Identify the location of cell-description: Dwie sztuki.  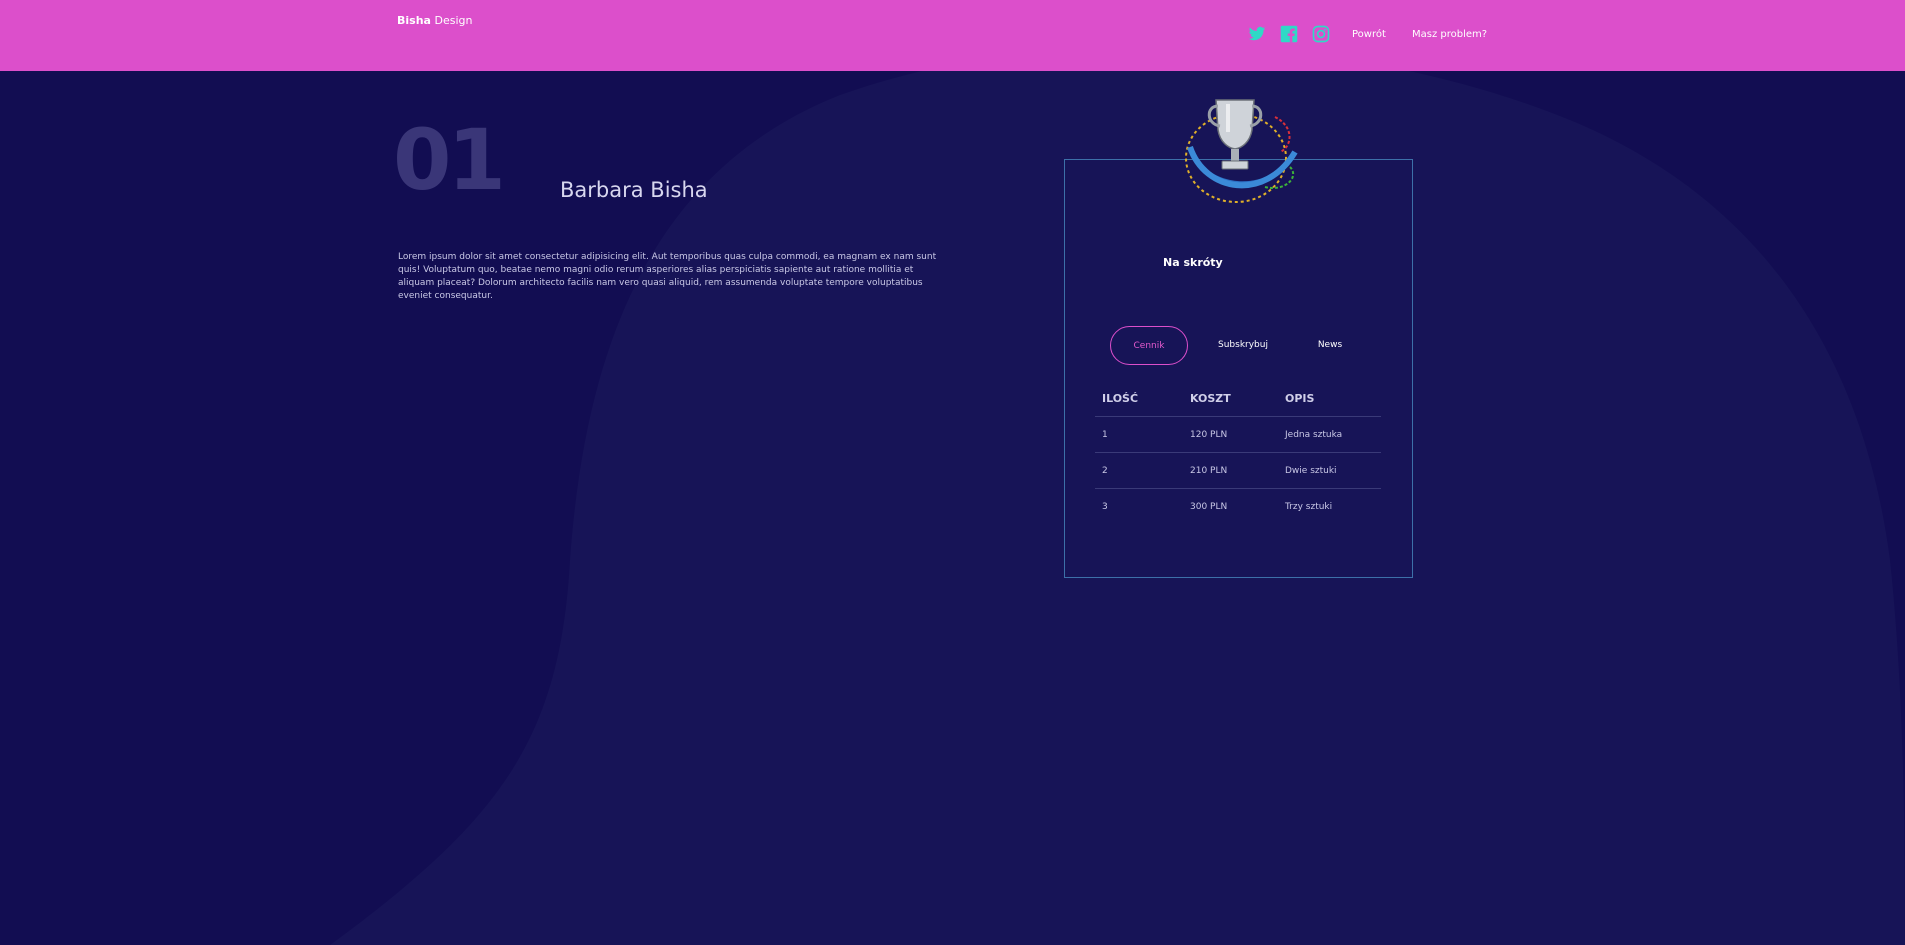
(1329, 470).